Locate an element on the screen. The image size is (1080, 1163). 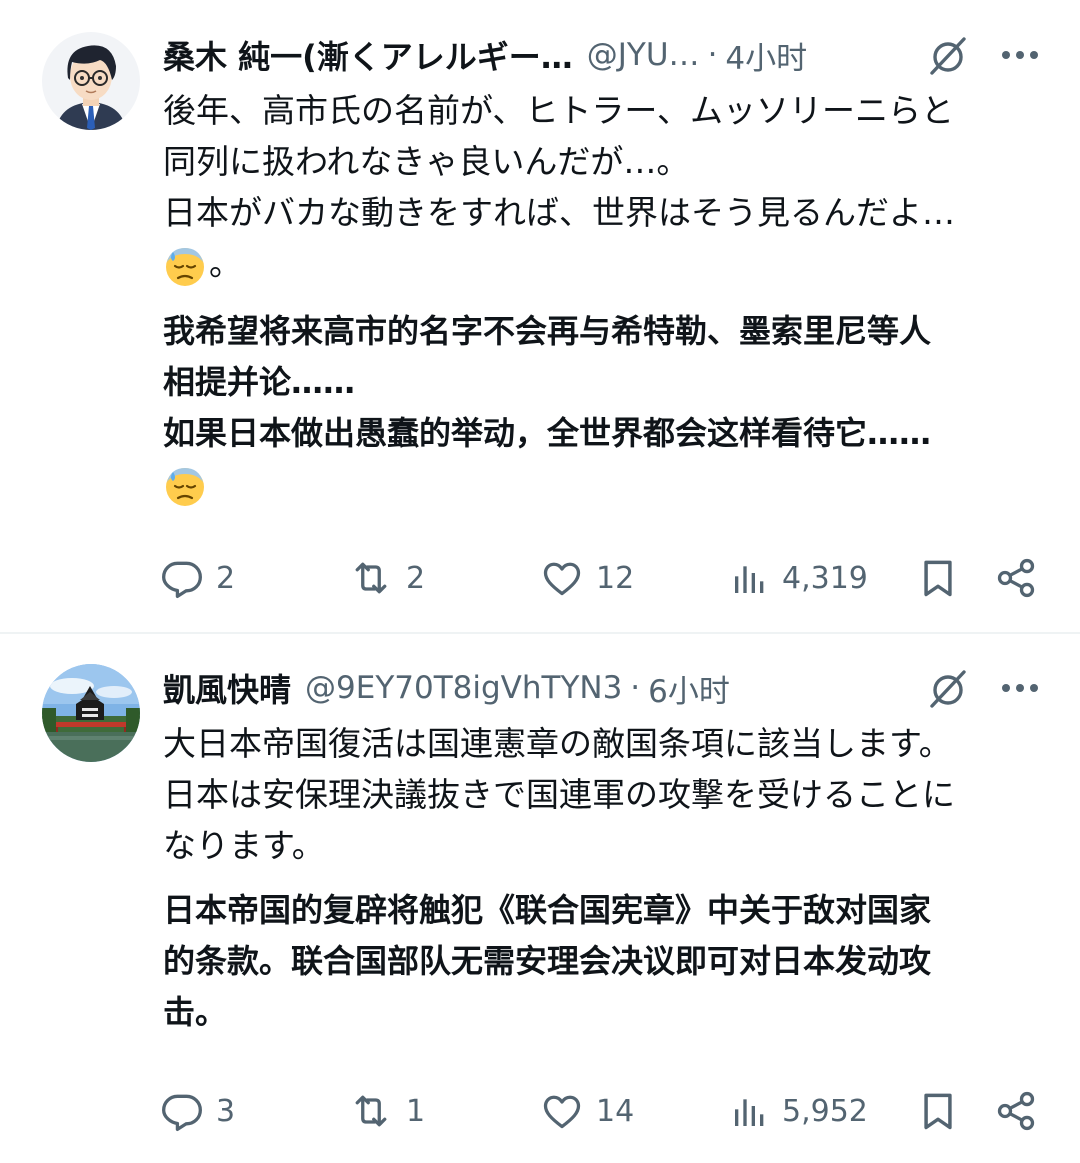
views-button: 4,319 is located at coordinates (799, 578).